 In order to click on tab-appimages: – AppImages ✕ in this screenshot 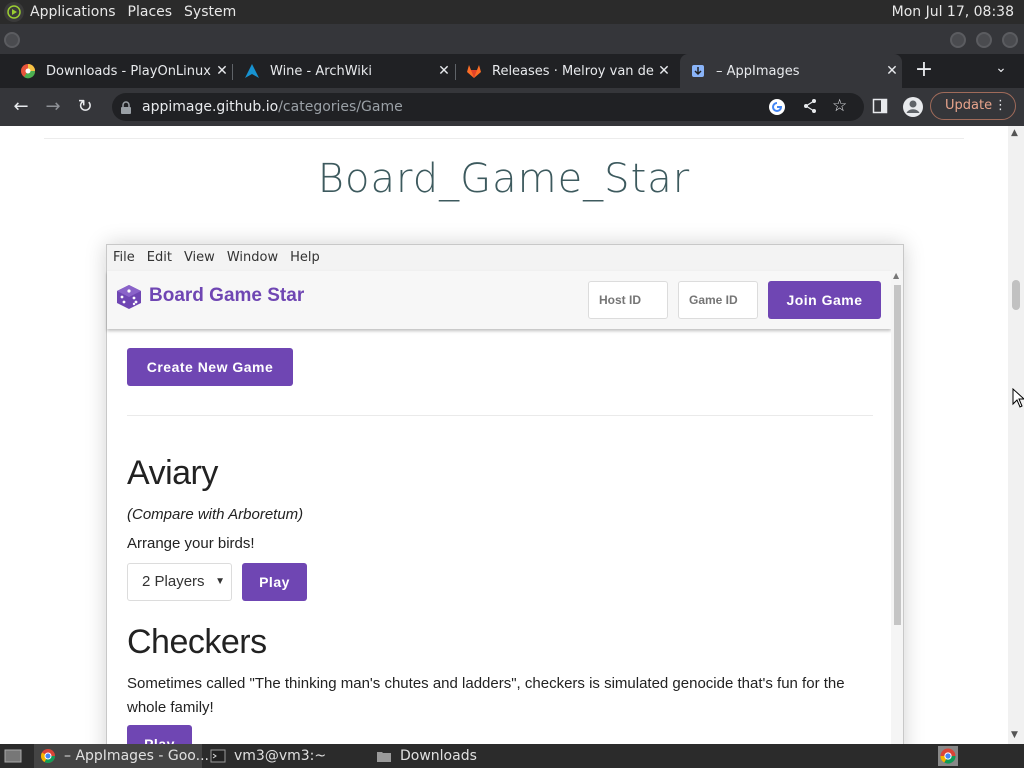, I will do `click(791, 71)`.